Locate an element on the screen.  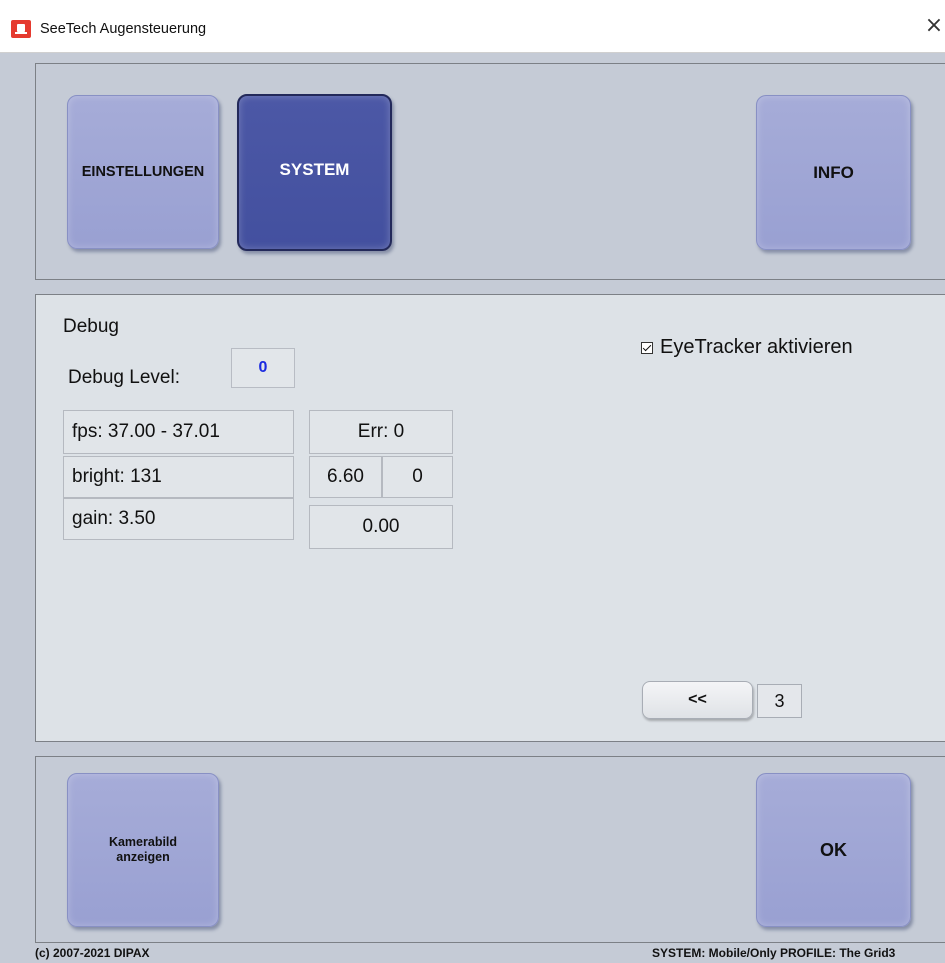
err-cell: Err: 0 is located at coordinates (381, 432).